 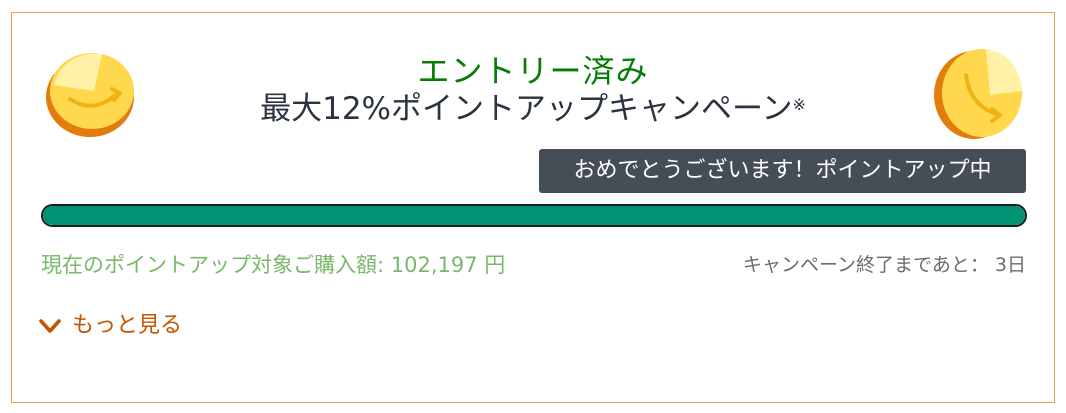 I want to click on remaining-days: 3日, so click(x=1010, y=265).